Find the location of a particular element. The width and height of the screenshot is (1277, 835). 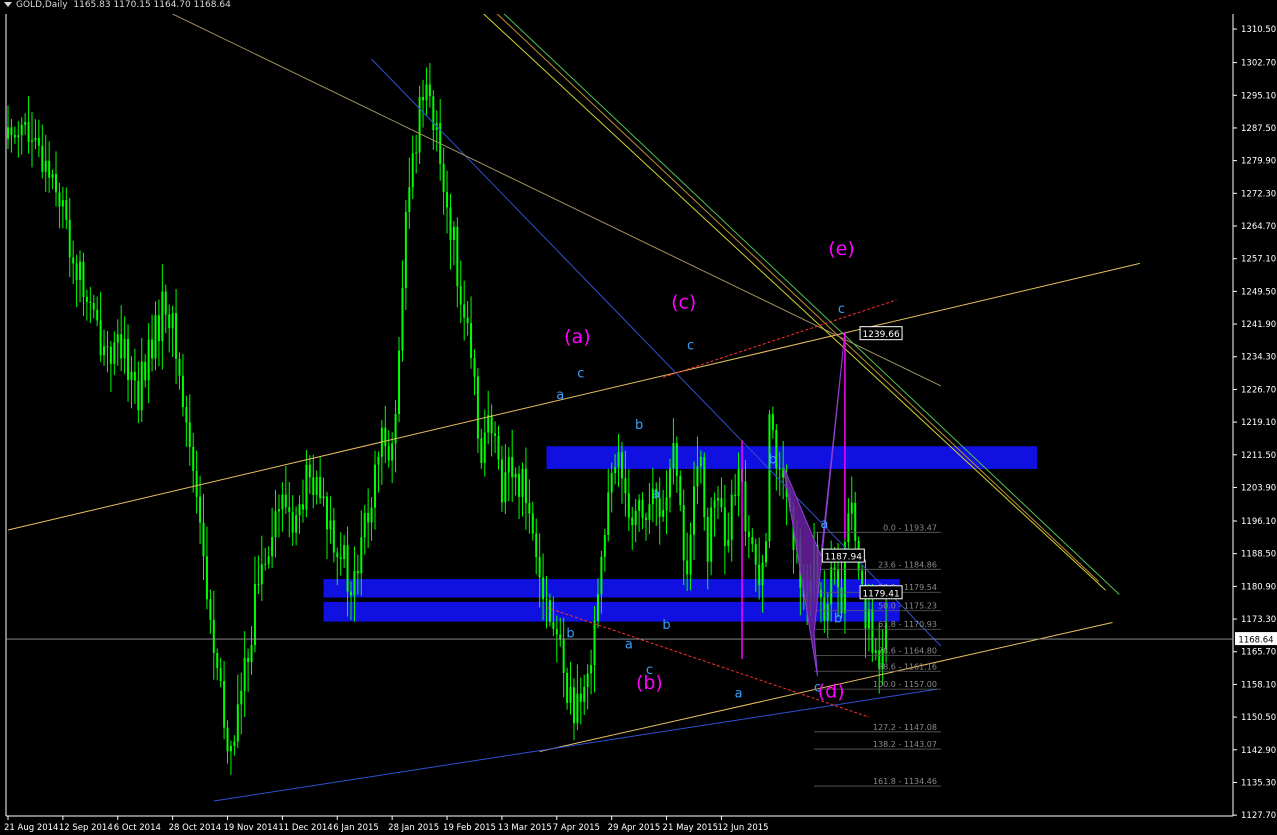

time-tick-label: 28 Oct 2014 is located at coordinates (195, 828).